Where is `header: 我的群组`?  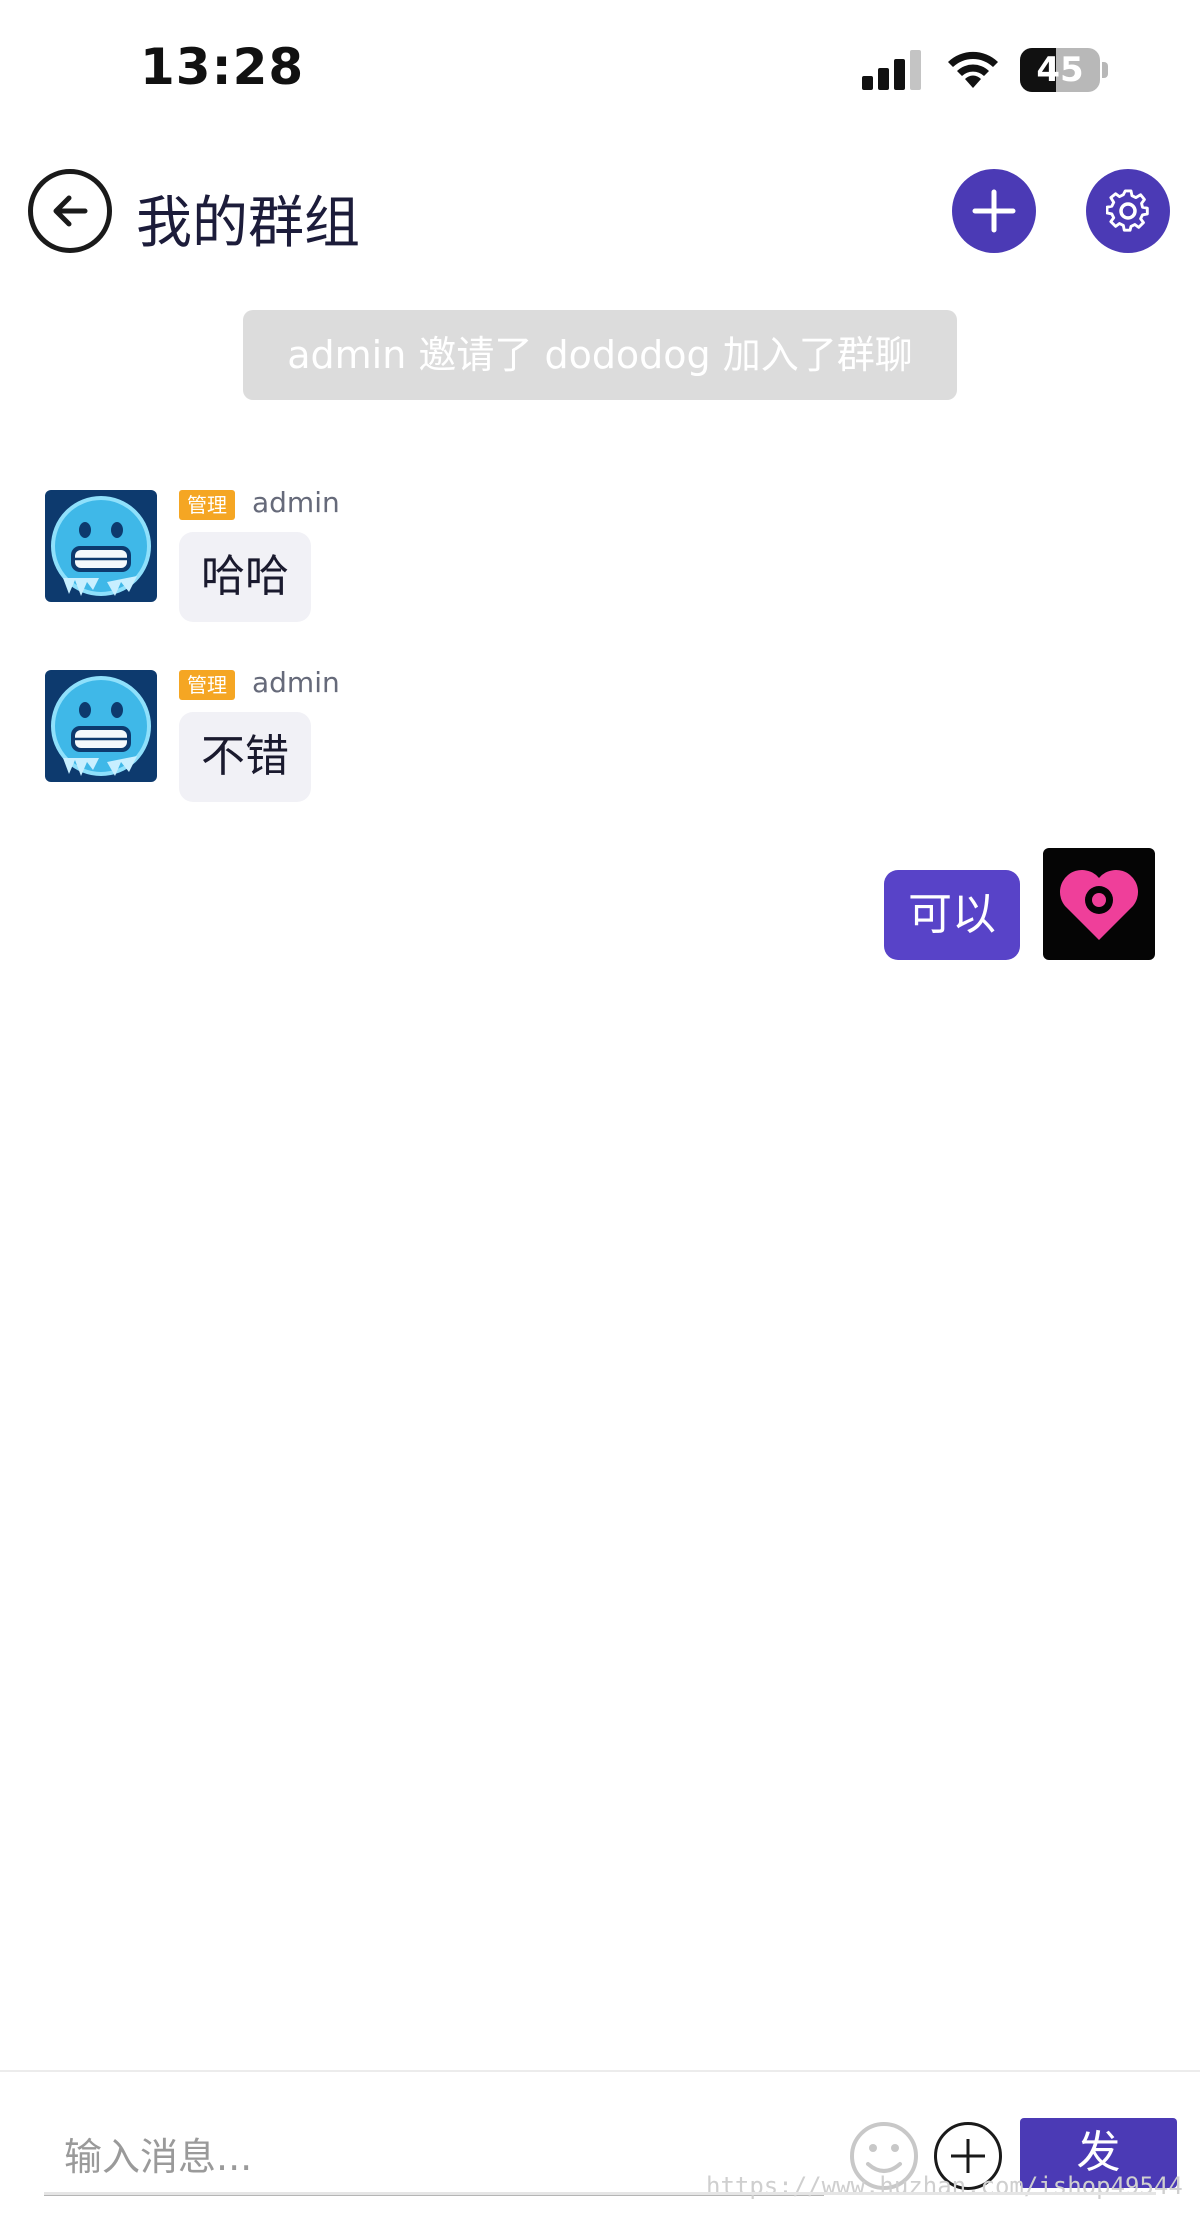
header: 我的群组 is located at coordinates (600, 215).